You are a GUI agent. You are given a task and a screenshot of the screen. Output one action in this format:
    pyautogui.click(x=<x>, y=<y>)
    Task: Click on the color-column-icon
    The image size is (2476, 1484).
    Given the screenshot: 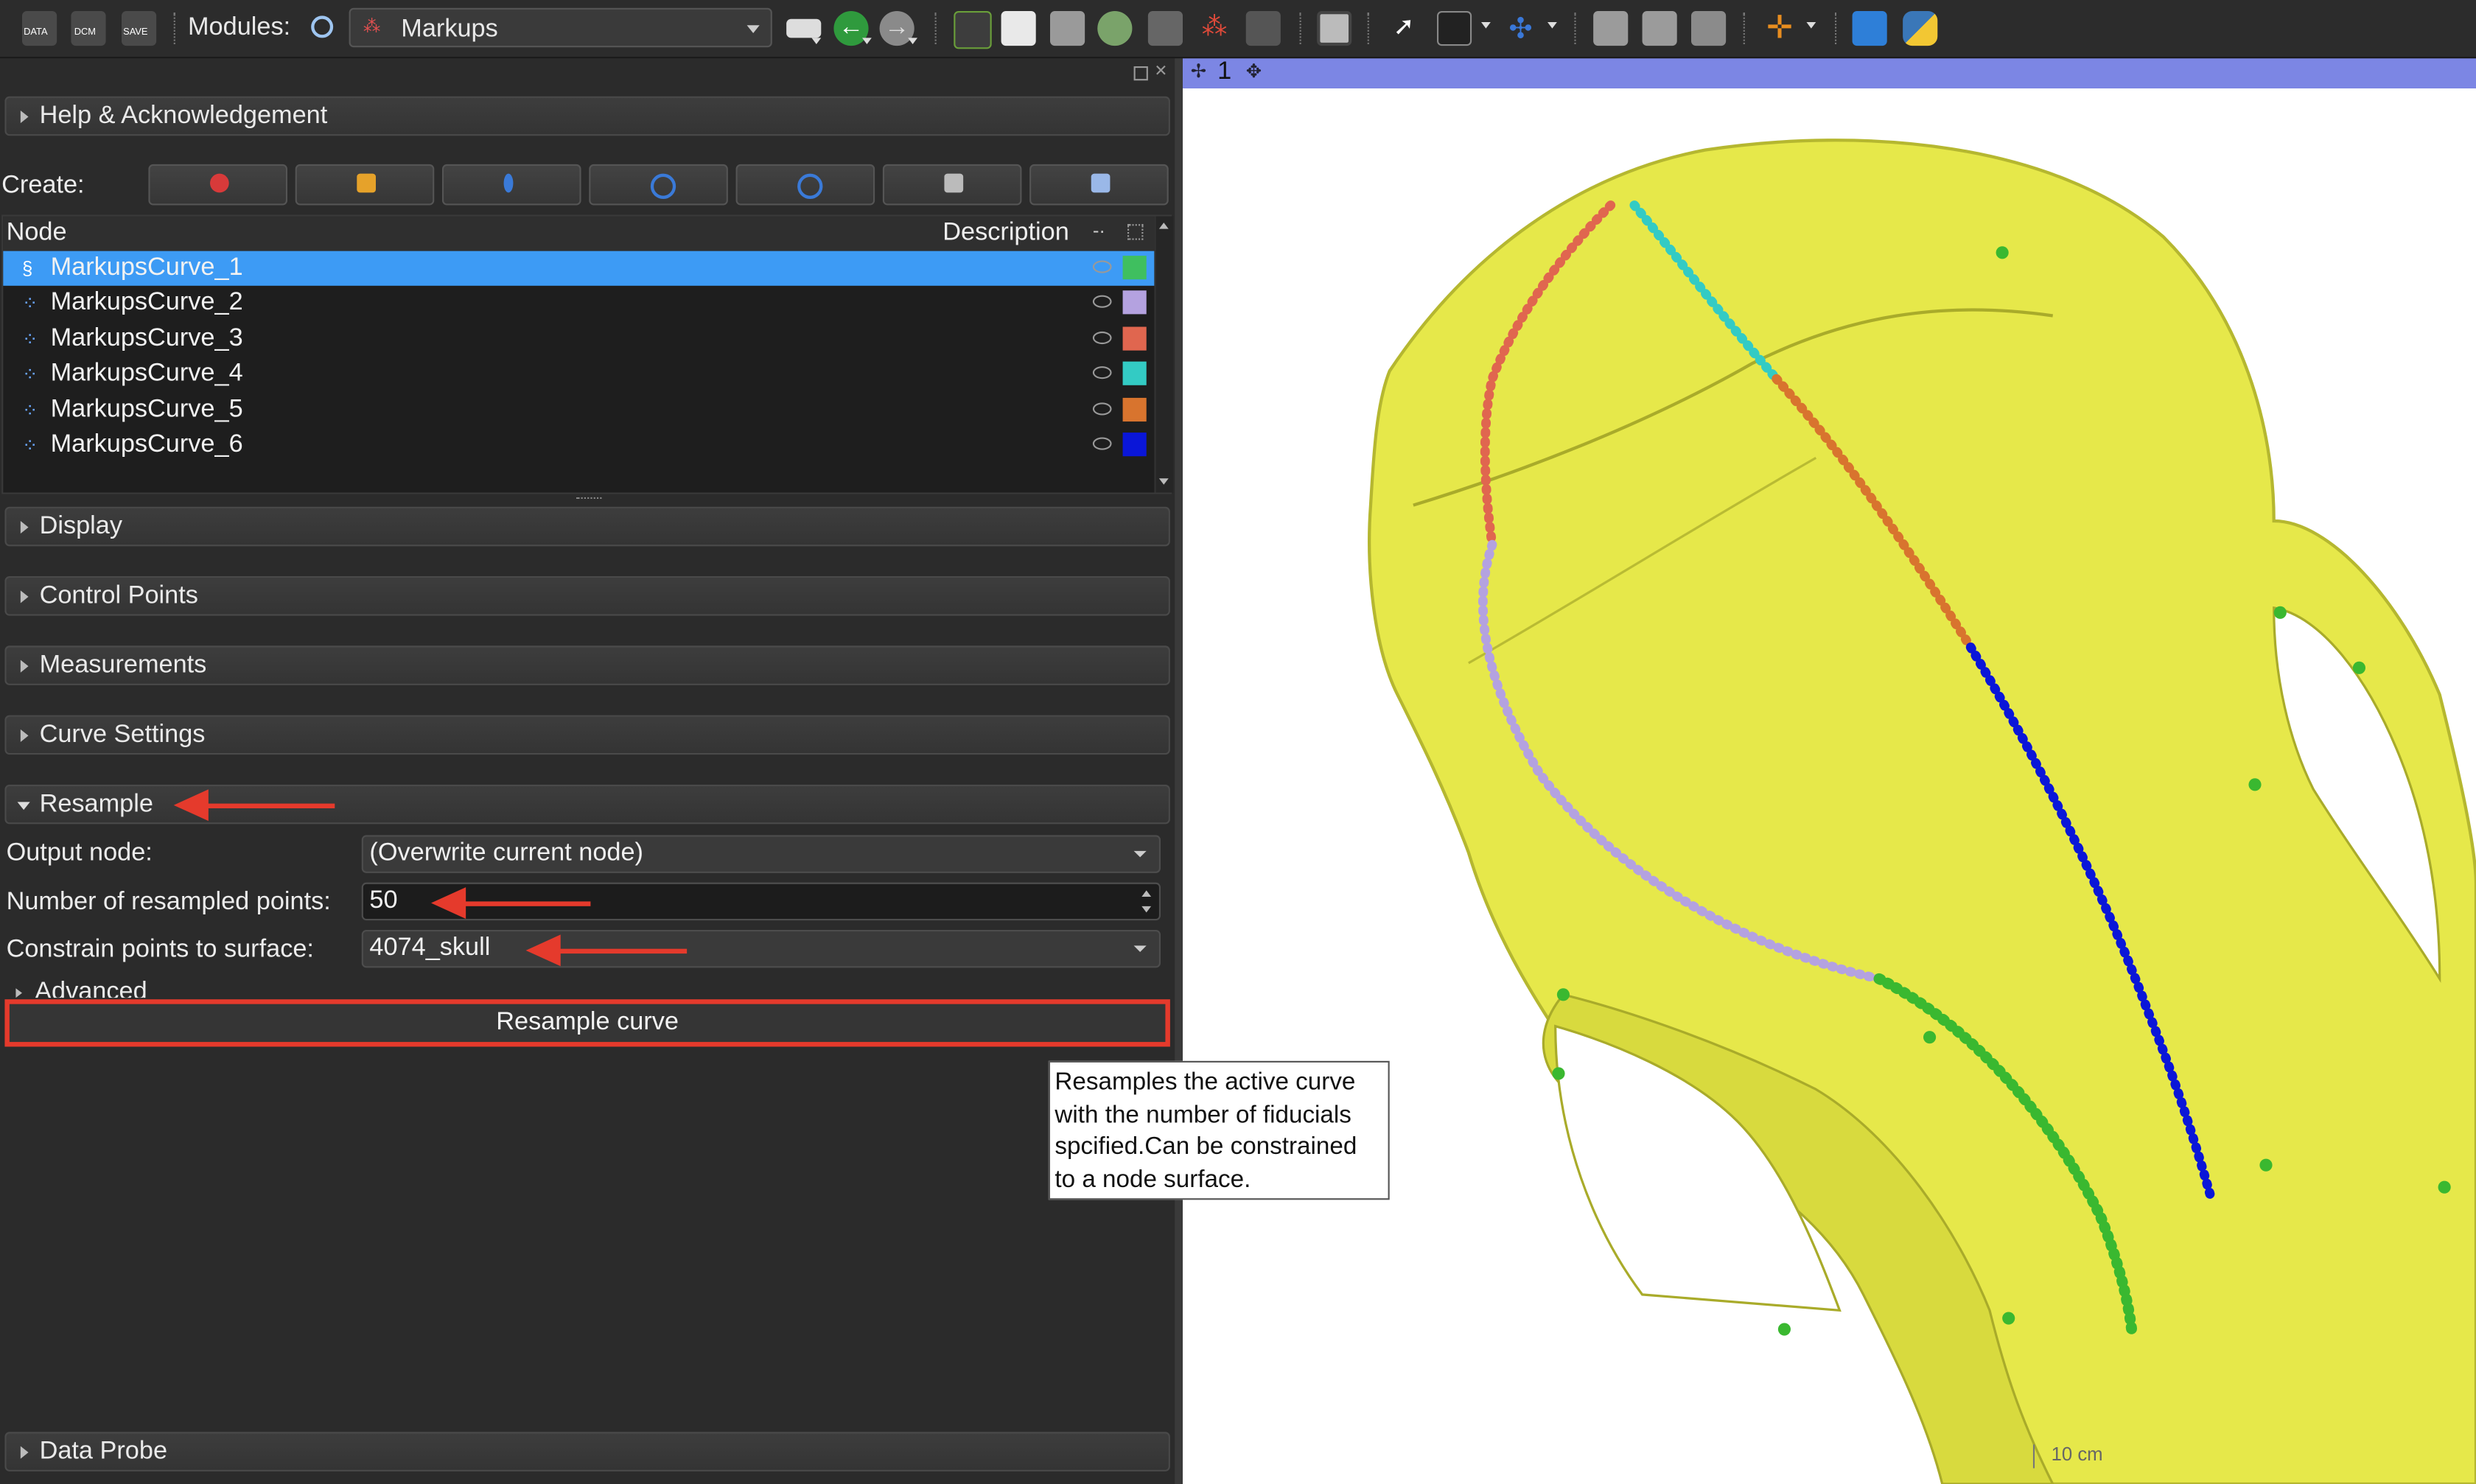 What is the action you would take?
    pyautogui.click(x=1135, y=232)
    